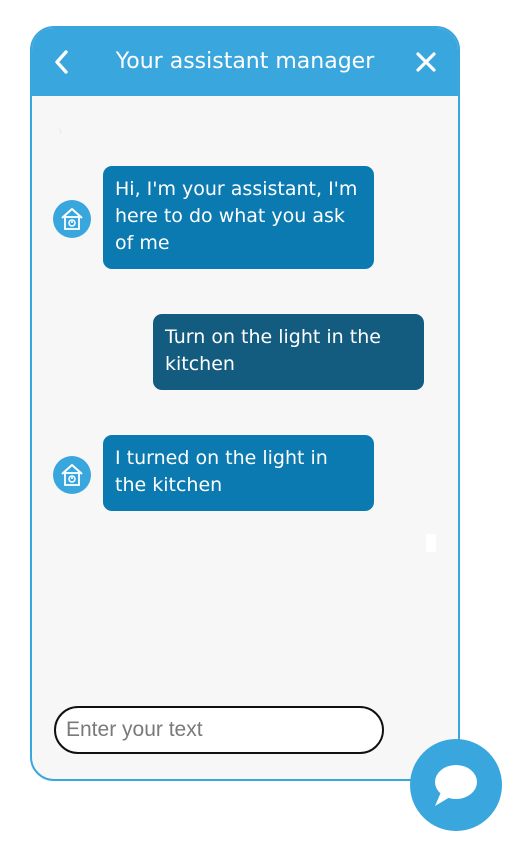 This screenshot has height=849, width=522. Describe the element at coordinates (238, 473) in the screenshot. I see `assistant-message: I turned on the light in the kitchen` at that location.